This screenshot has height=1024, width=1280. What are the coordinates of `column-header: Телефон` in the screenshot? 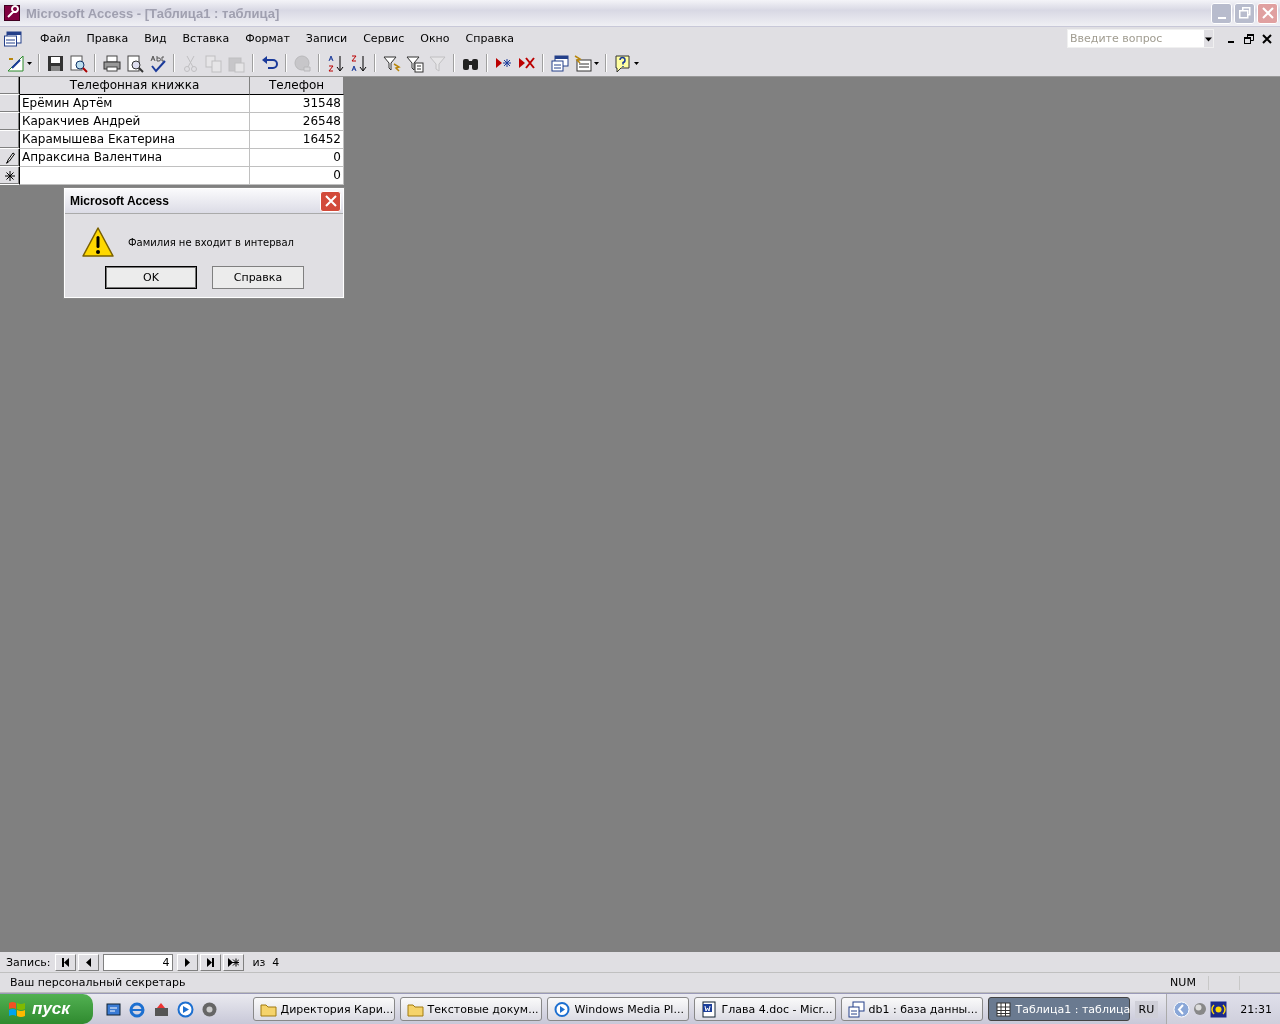 It's located at (297, 86).